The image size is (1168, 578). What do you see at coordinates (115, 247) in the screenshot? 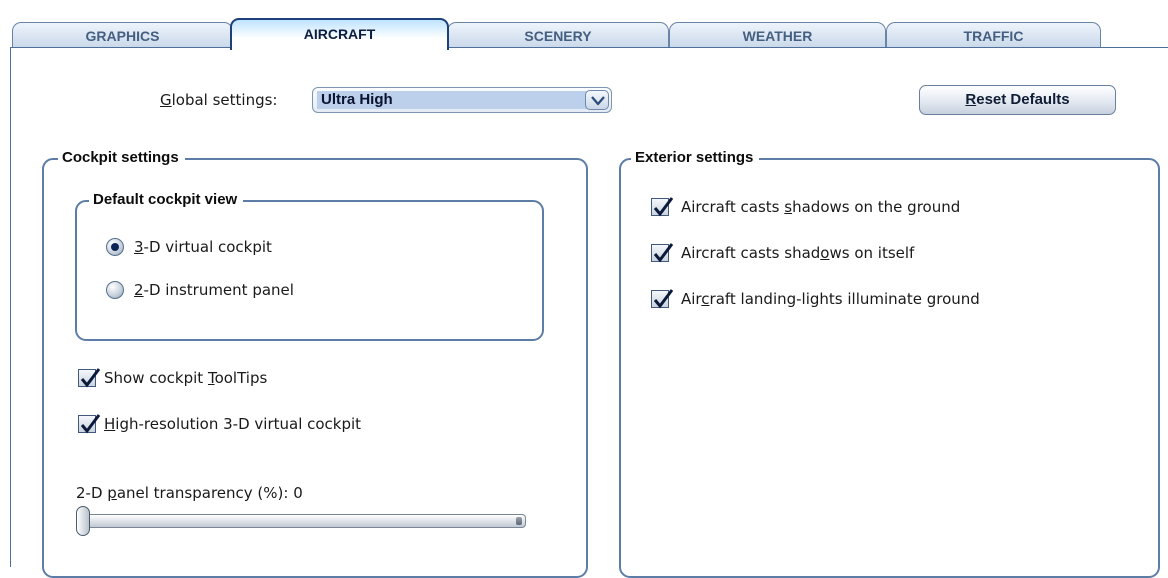
I see `radio-selected-icon` at bounding box center [115, 247].